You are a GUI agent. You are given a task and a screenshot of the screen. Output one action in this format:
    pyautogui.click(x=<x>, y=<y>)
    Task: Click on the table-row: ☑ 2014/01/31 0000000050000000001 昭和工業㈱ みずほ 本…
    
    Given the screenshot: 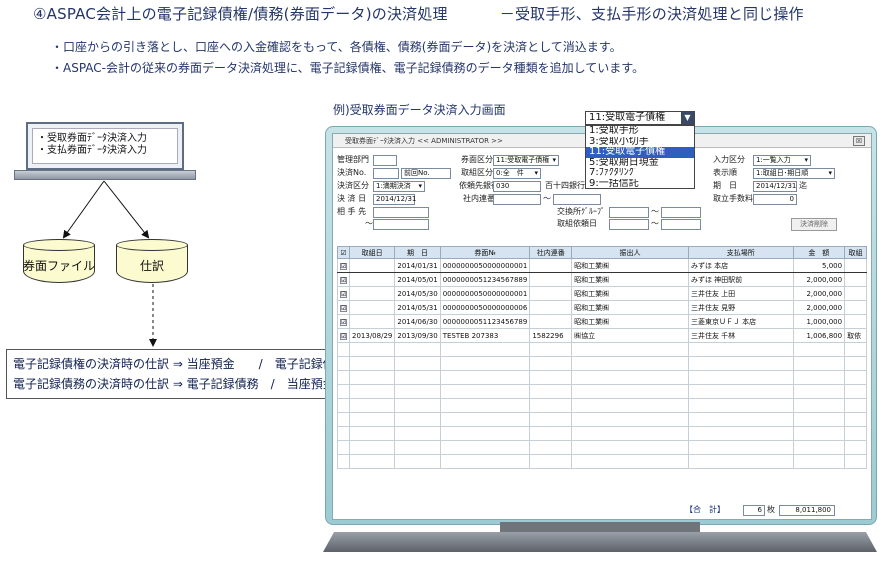 What is the action you would take?
    pyautogui.click(x=602, y=265)
    